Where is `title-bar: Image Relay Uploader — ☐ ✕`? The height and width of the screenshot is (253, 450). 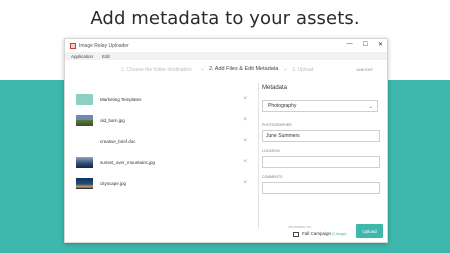 title-bar: Image Relay Uploader — ☐ ✕ is located at coordinates (226, 45).